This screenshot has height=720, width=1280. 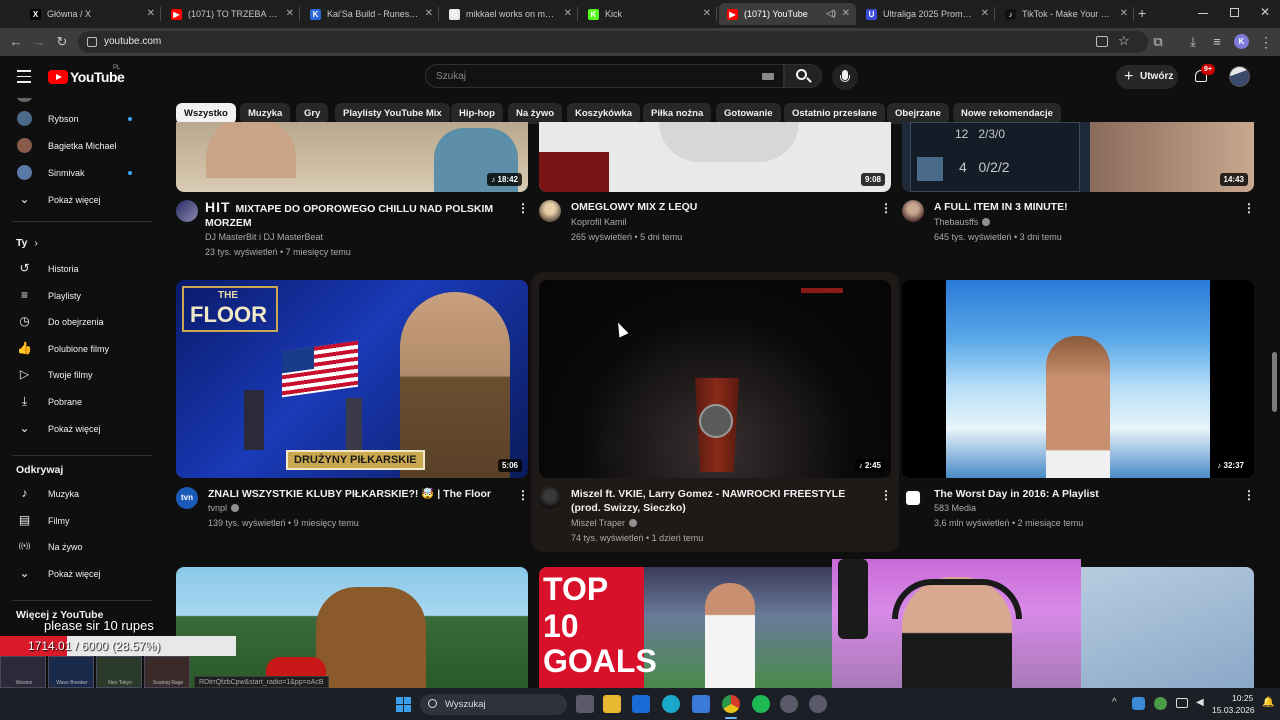 What do you see at coordinates (1078, 157) in the screenshot?
I see `video-thumbnail: 12 2/3/0 4 0/2/2 14:43` at bounding box center [1078, 157].